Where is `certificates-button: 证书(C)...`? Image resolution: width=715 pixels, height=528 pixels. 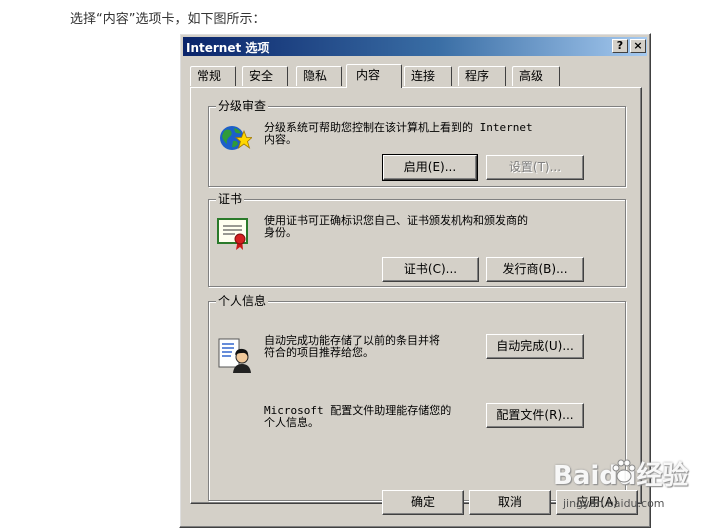
certificates-button: 证书(C)... is located at coordinates (430, 269).